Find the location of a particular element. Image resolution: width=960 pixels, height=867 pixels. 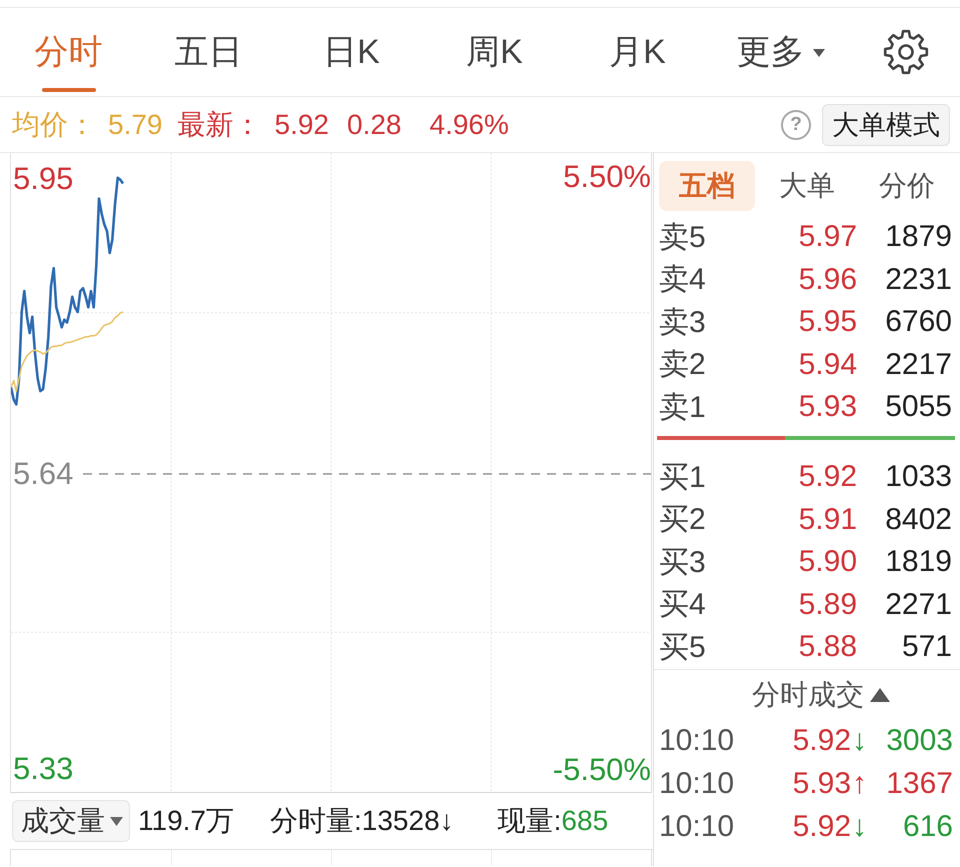

order-volume: 571 is located at coordinates (926, 647).